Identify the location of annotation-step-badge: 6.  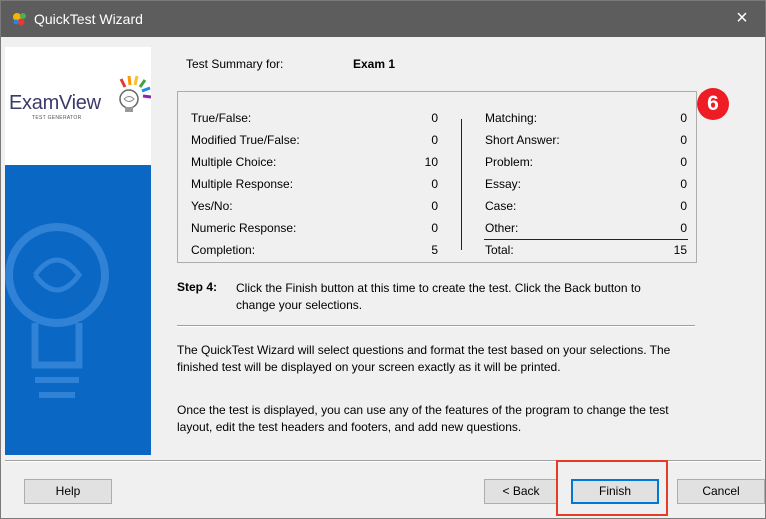
(713, 104).